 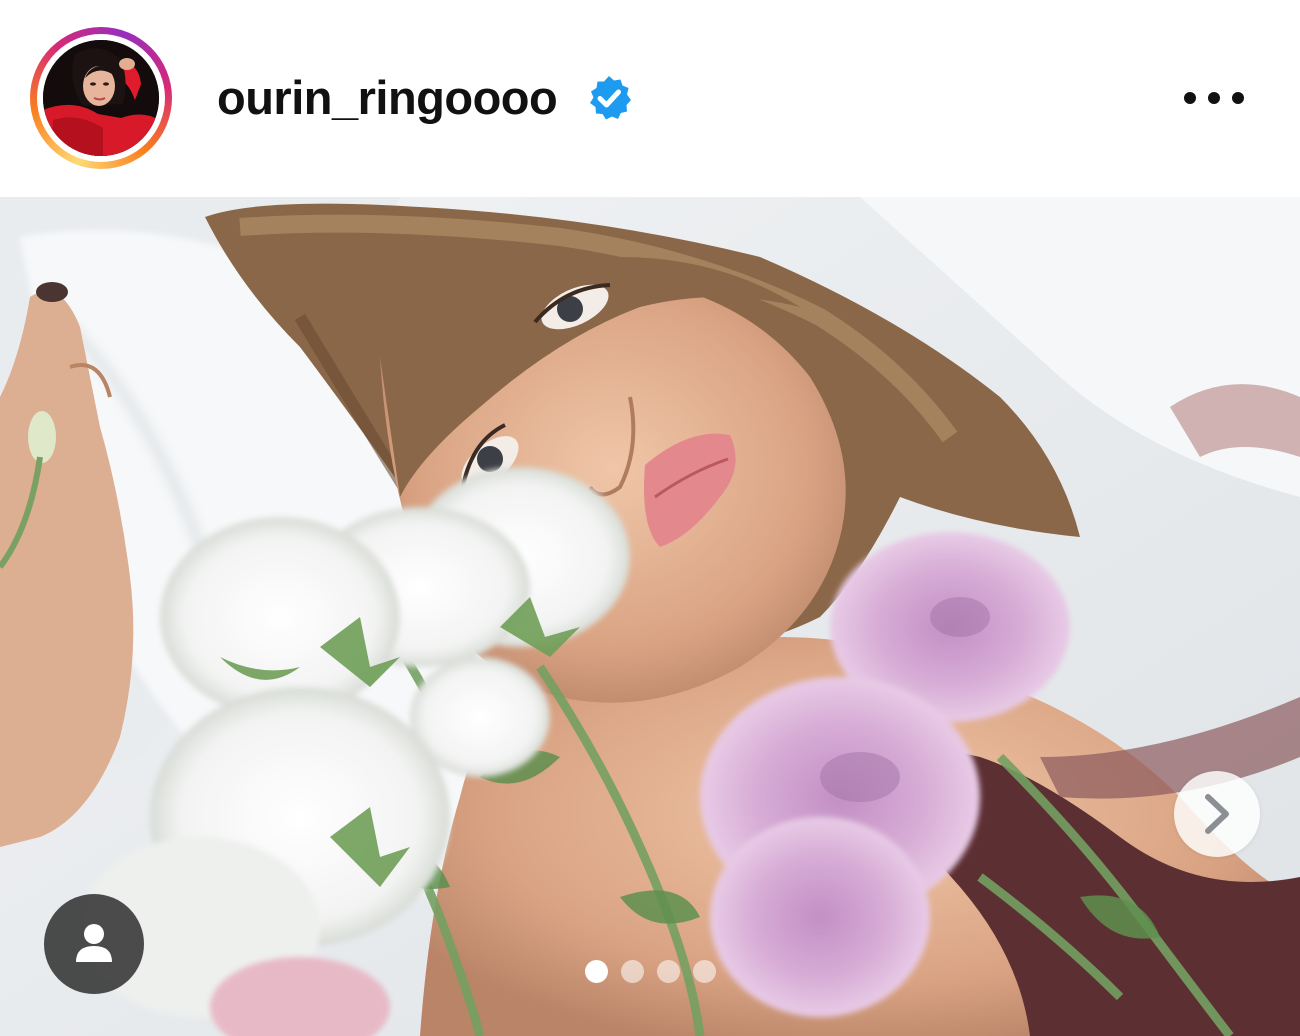 I want to click on verified-badge-icon, so click(x=610, y=98).